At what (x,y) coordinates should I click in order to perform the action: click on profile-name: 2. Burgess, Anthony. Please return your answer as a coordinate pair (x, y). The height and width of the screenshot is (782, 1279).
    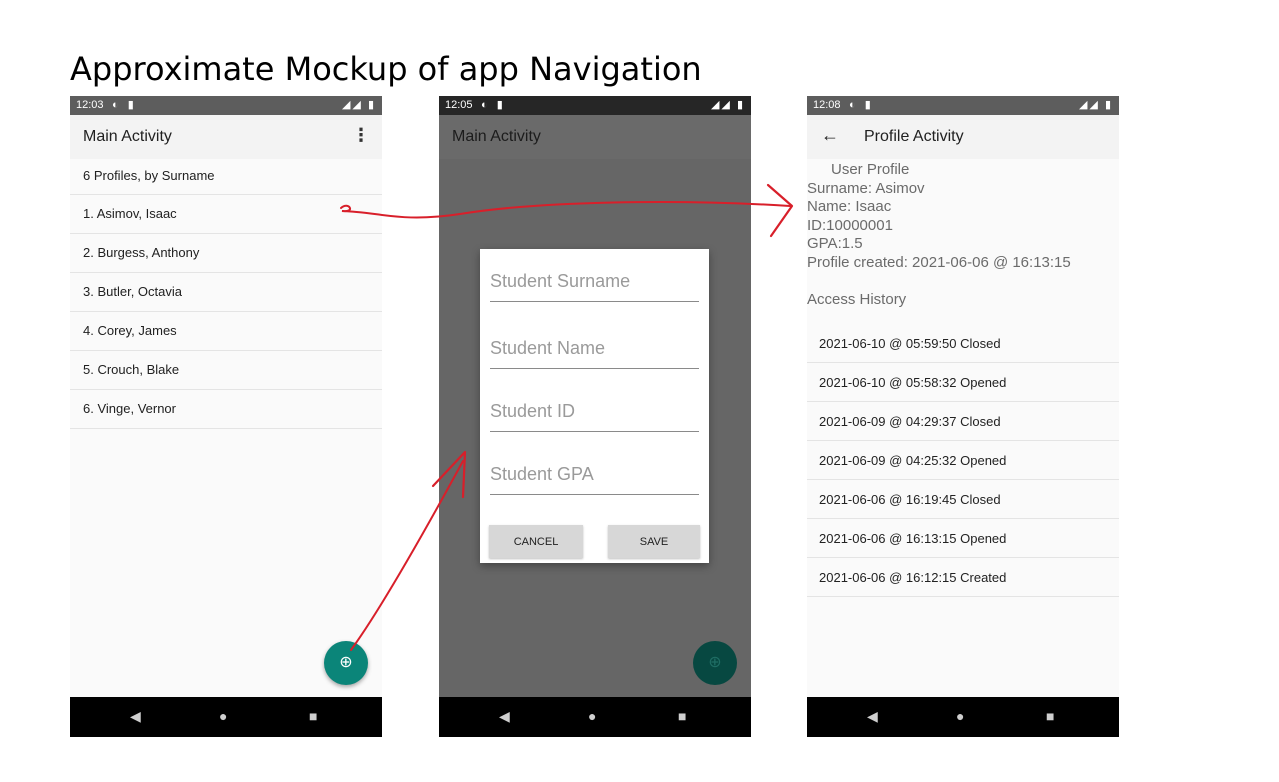
    Looking at the image, I should click on (141, 252).